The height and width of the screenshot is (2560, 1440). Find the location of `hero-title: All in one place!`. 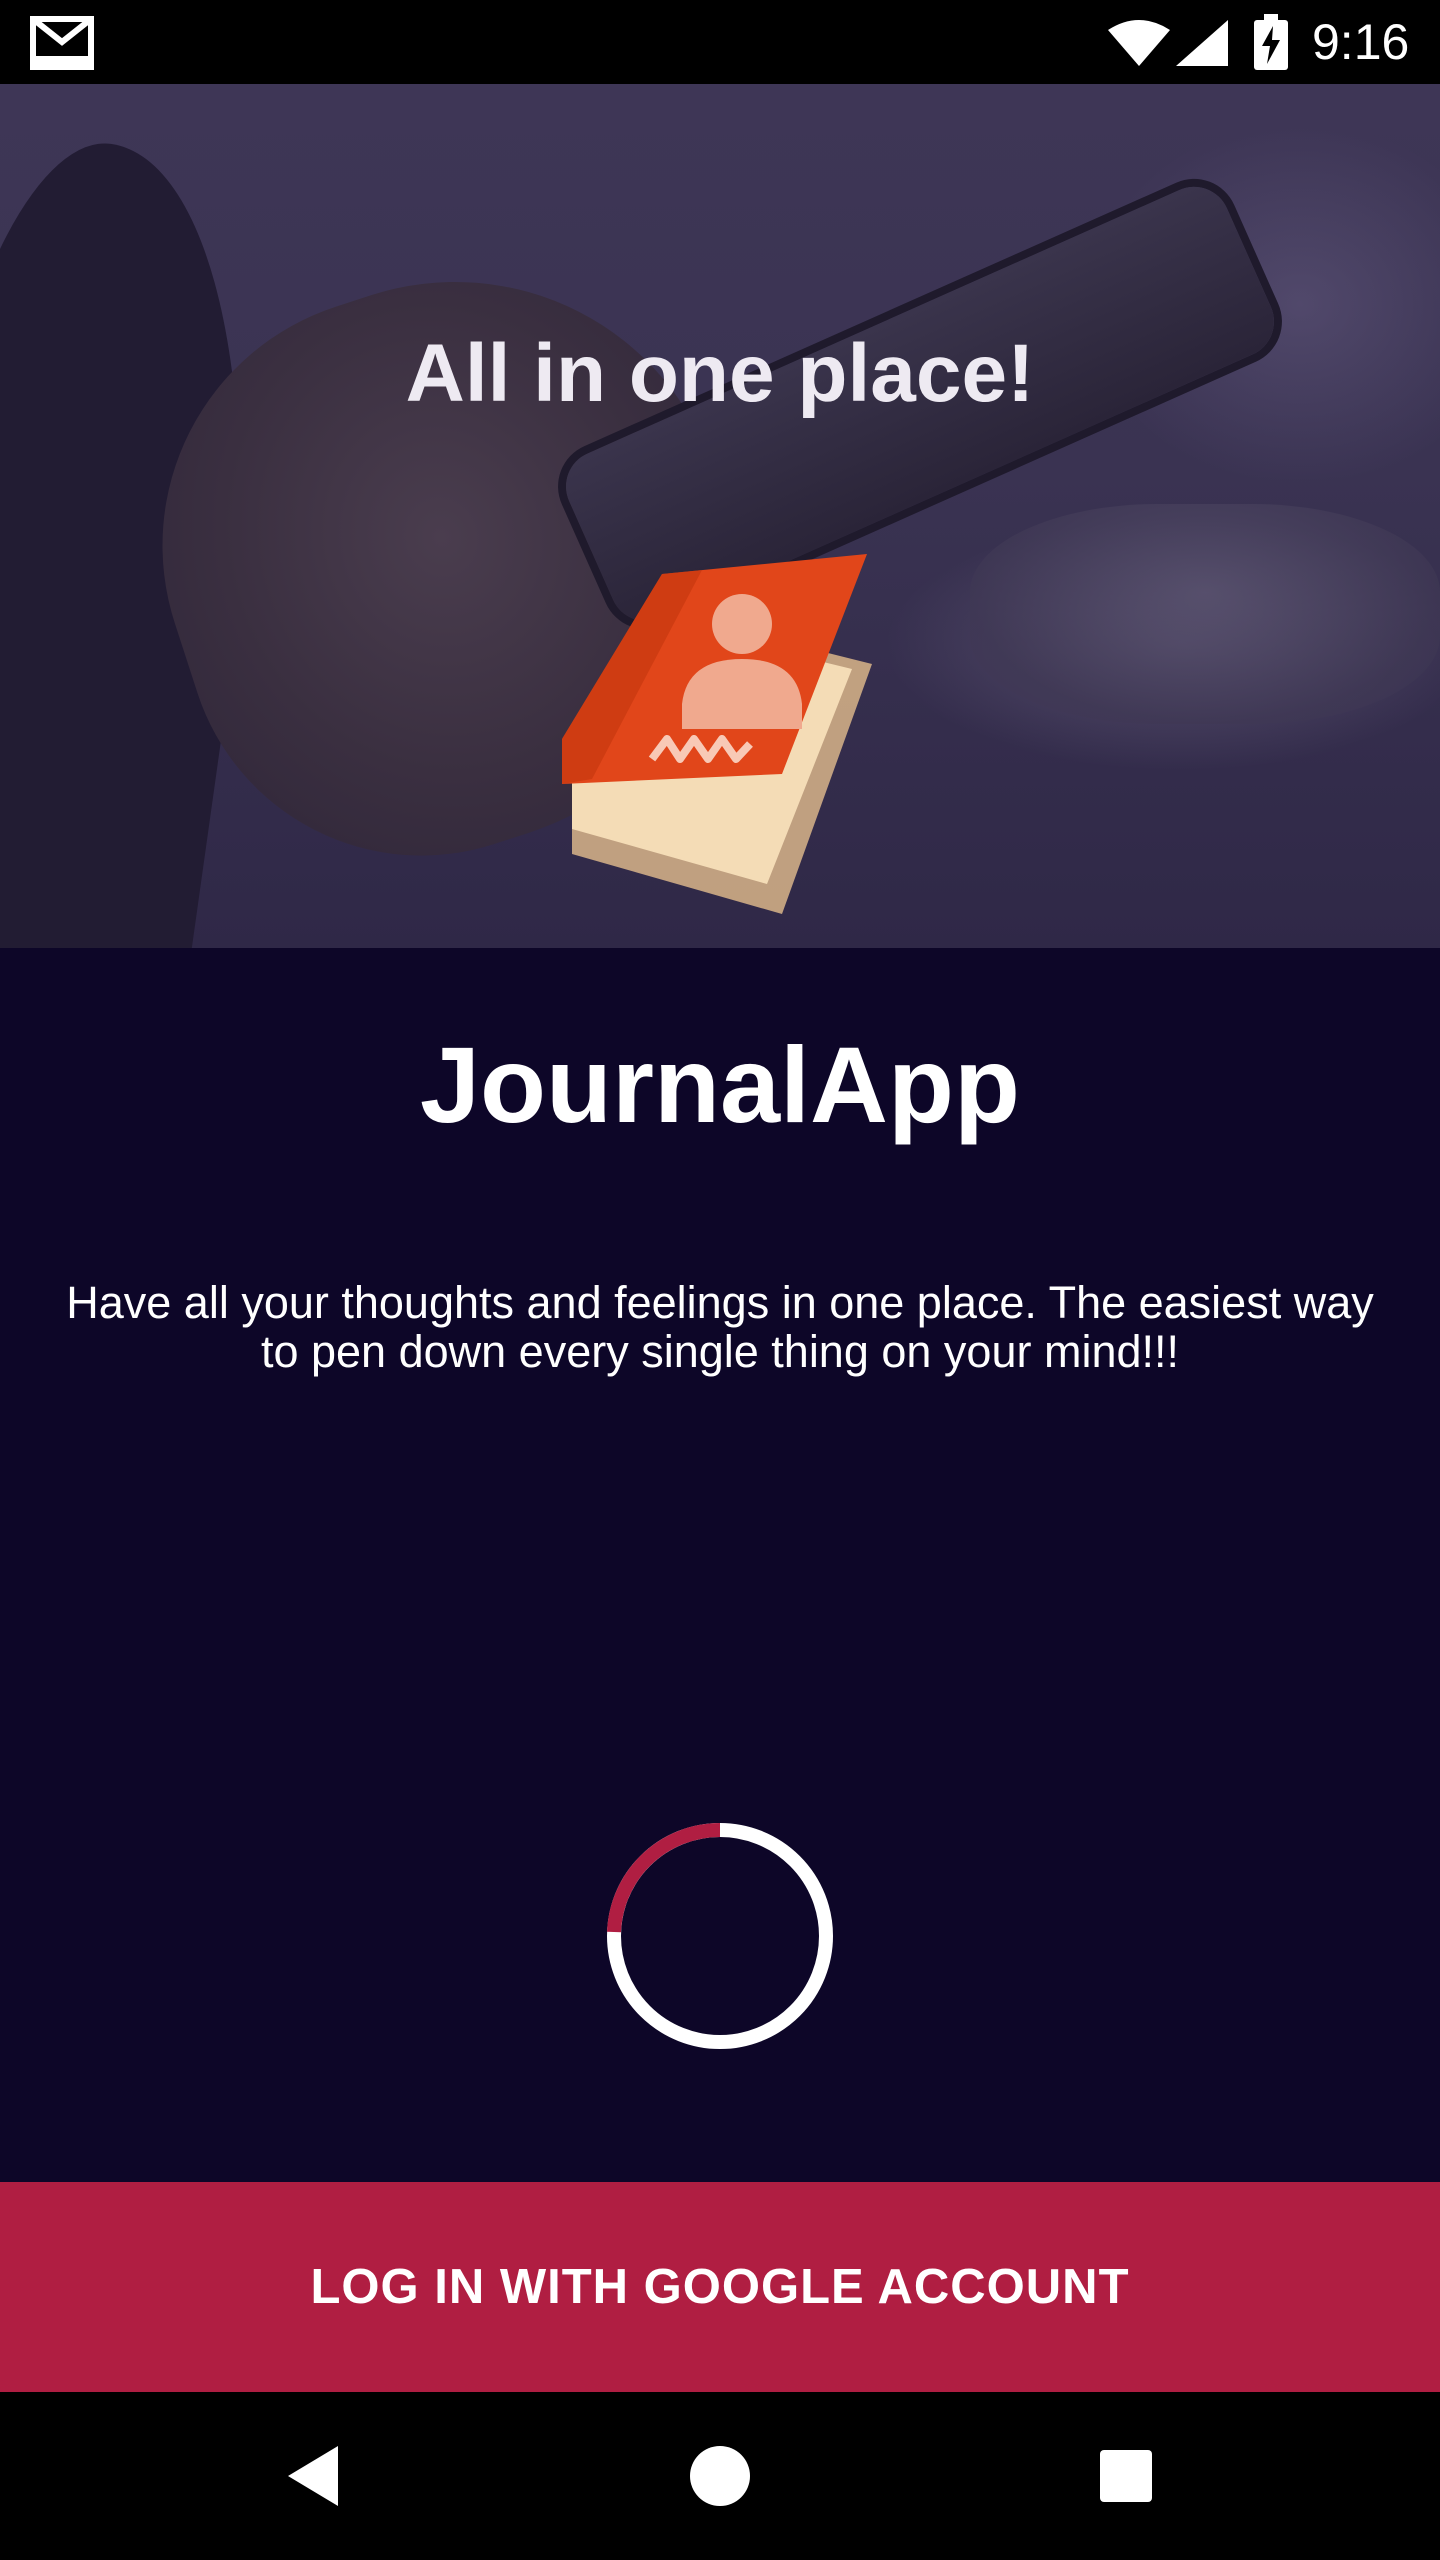

hero-title: All in one place! is located at coordinates (720, 373).